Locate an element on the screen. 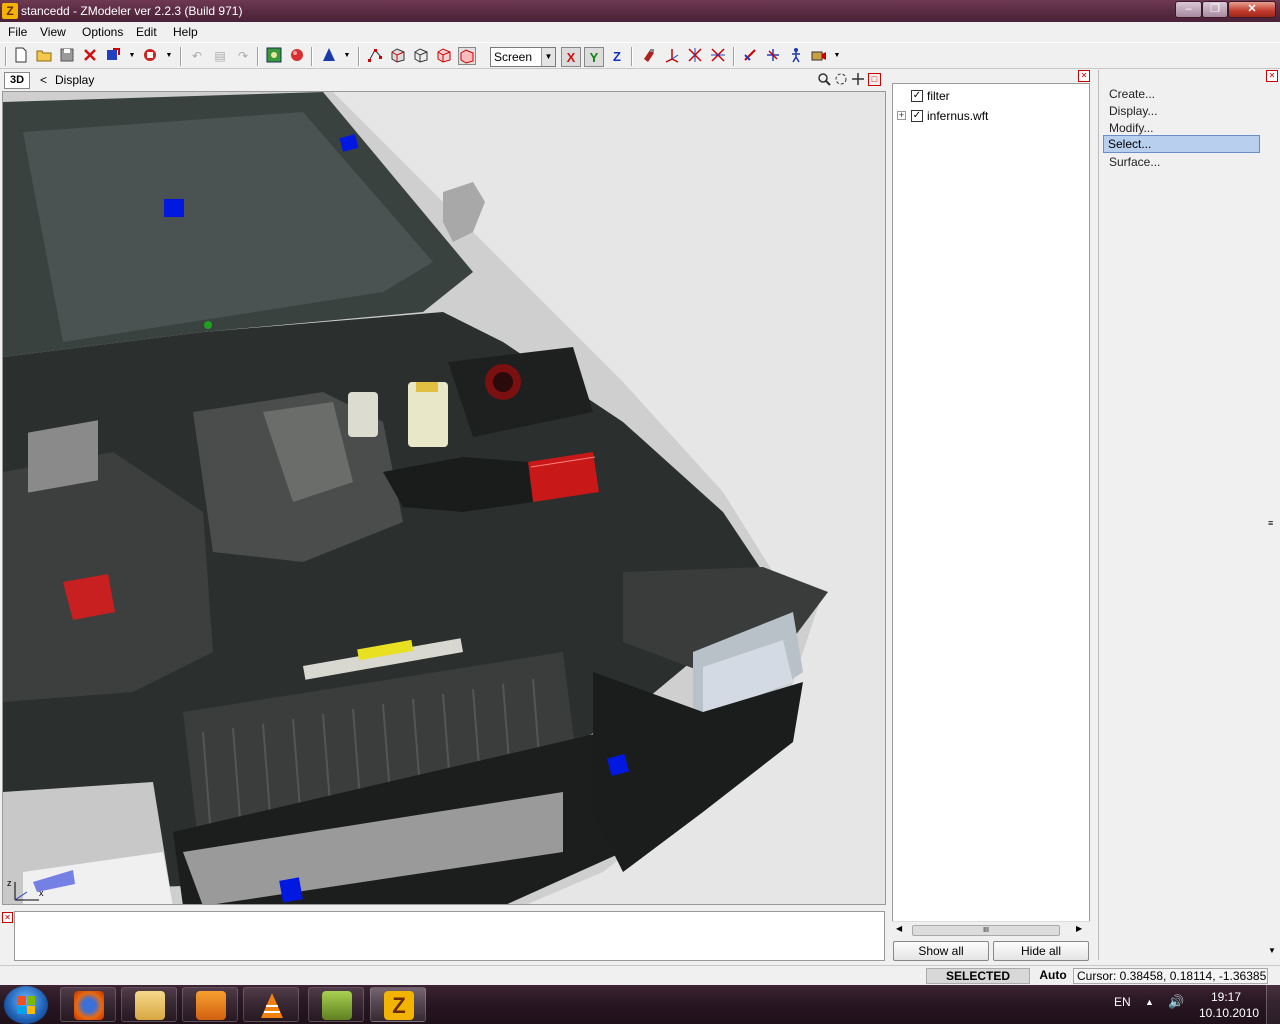 This screenshot has width=1280, height=1024. object-mode-icon is located at coordinates (421, 56).